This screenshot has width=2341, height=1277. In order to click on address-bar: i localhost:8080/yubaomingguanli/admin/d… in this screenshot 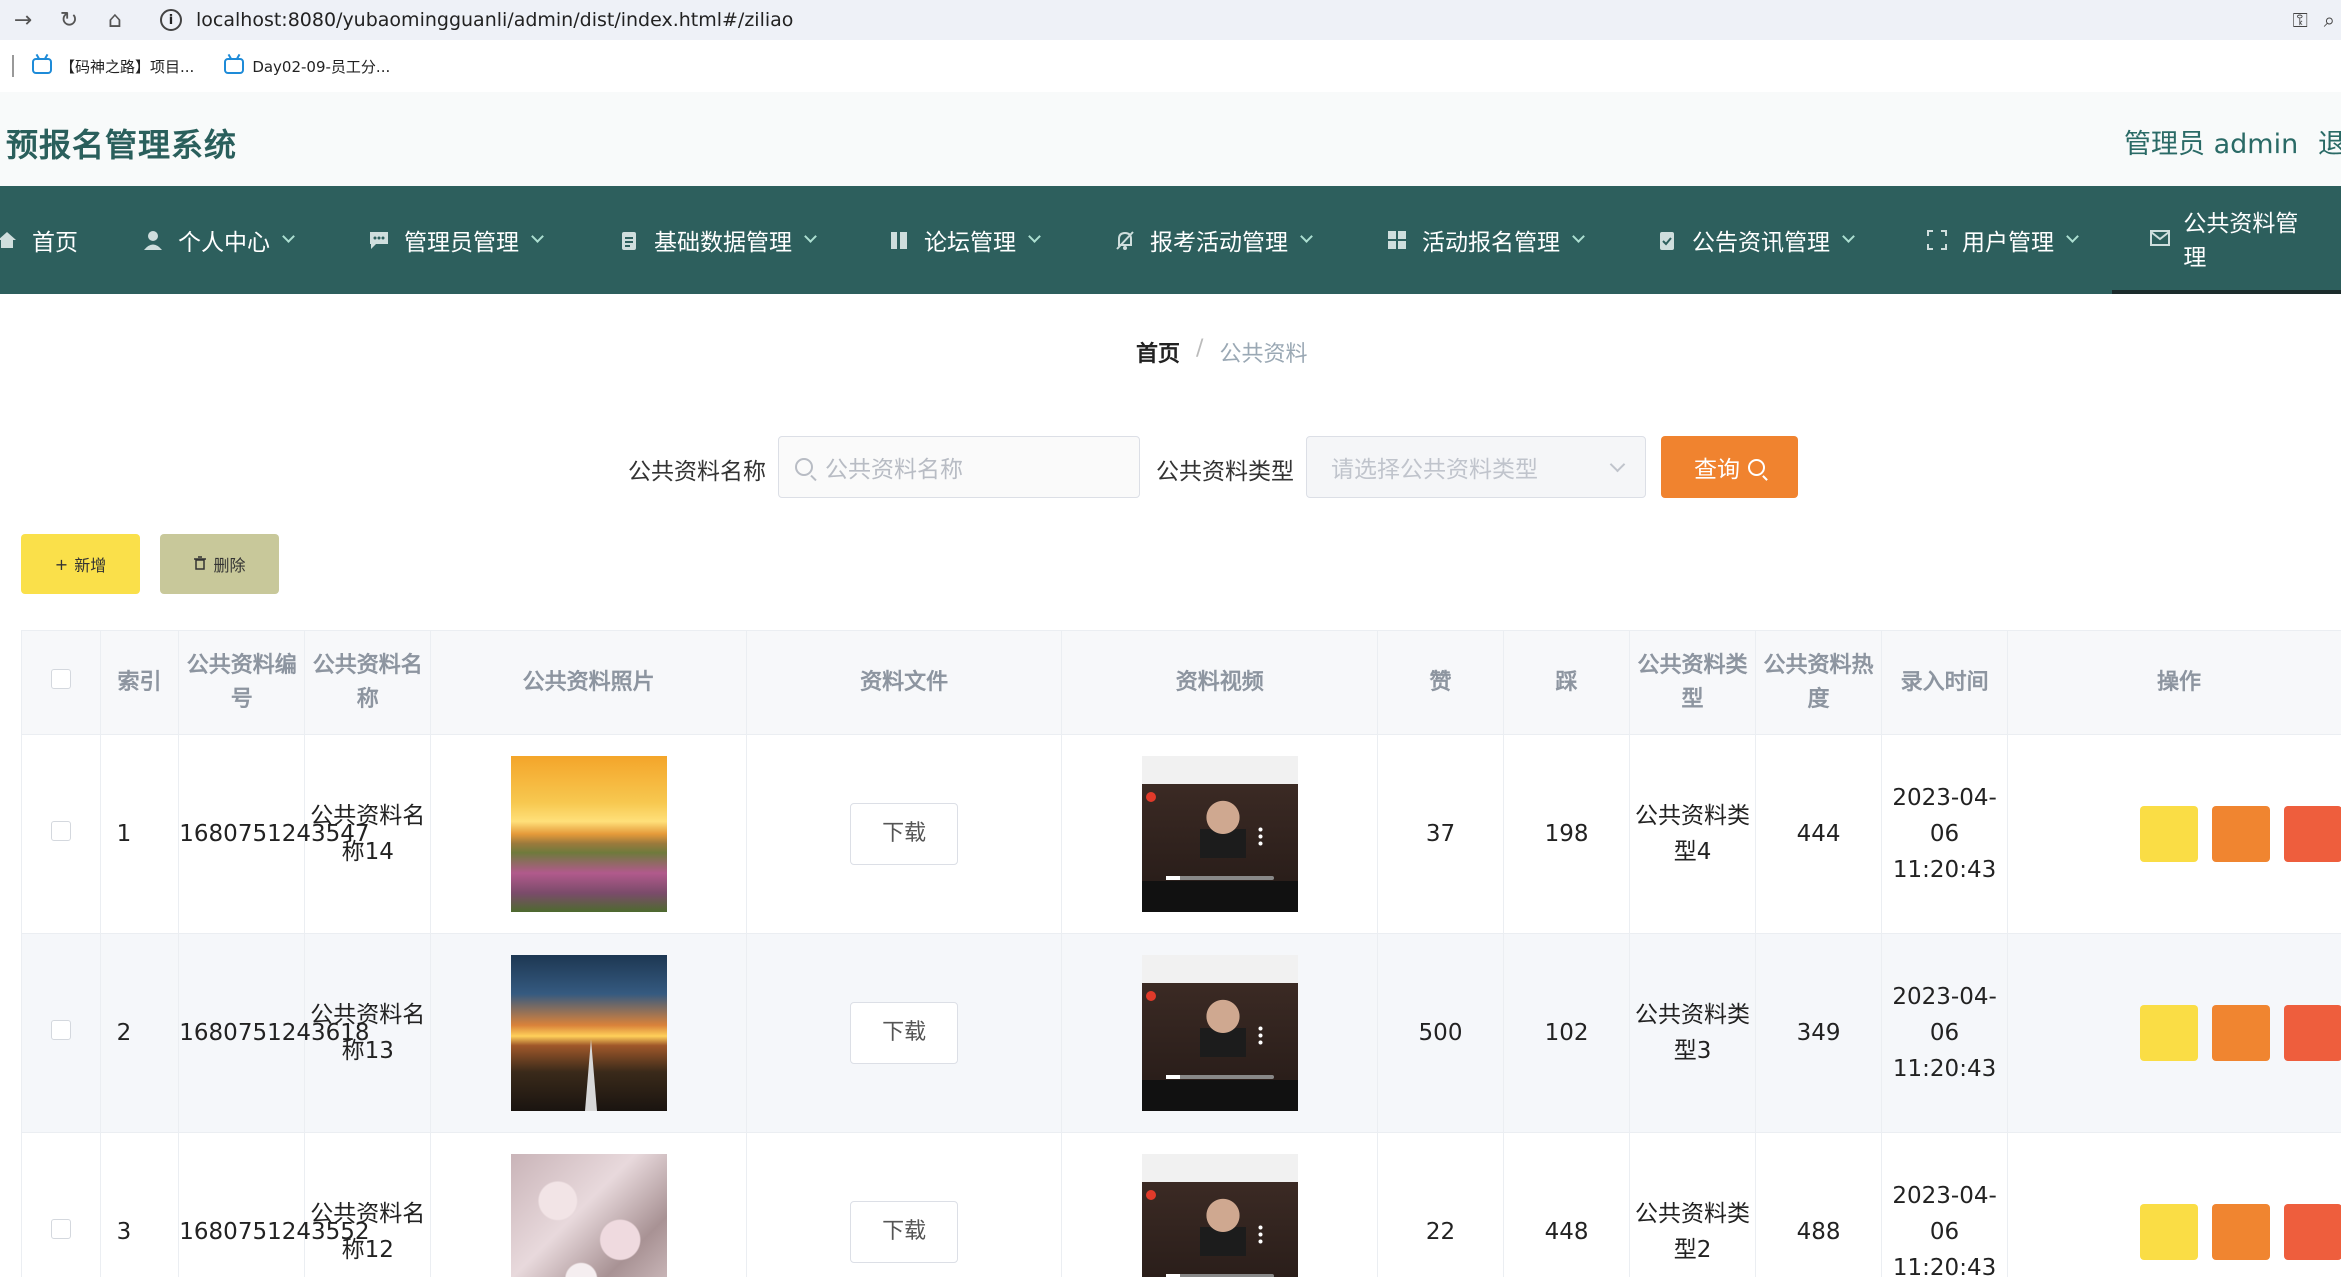, I will do `click(1206, 20)`.